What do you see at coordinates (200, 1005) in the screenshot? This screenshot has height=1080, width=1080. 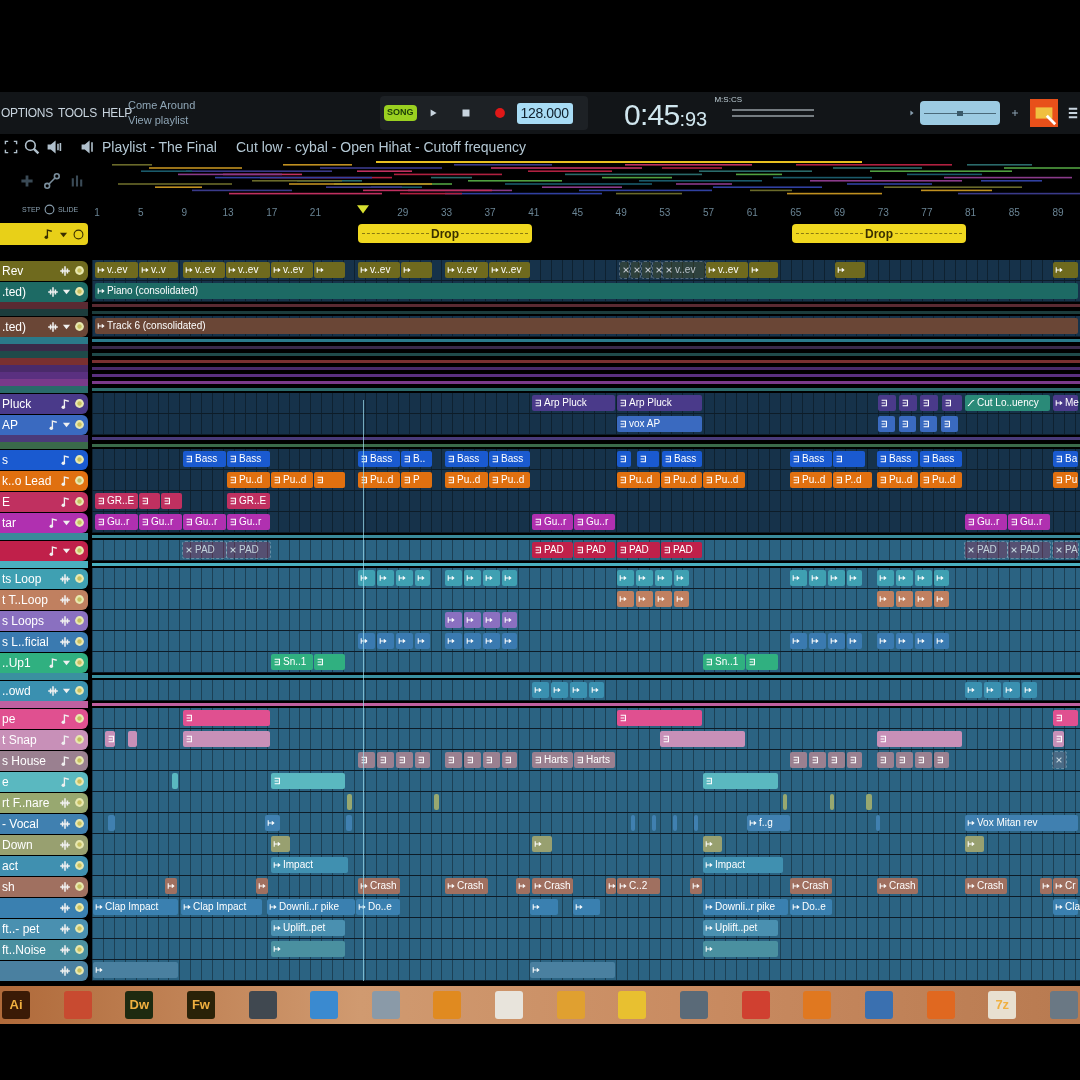 I see `app-icon: Fw` at bounding box center [200, 1005].